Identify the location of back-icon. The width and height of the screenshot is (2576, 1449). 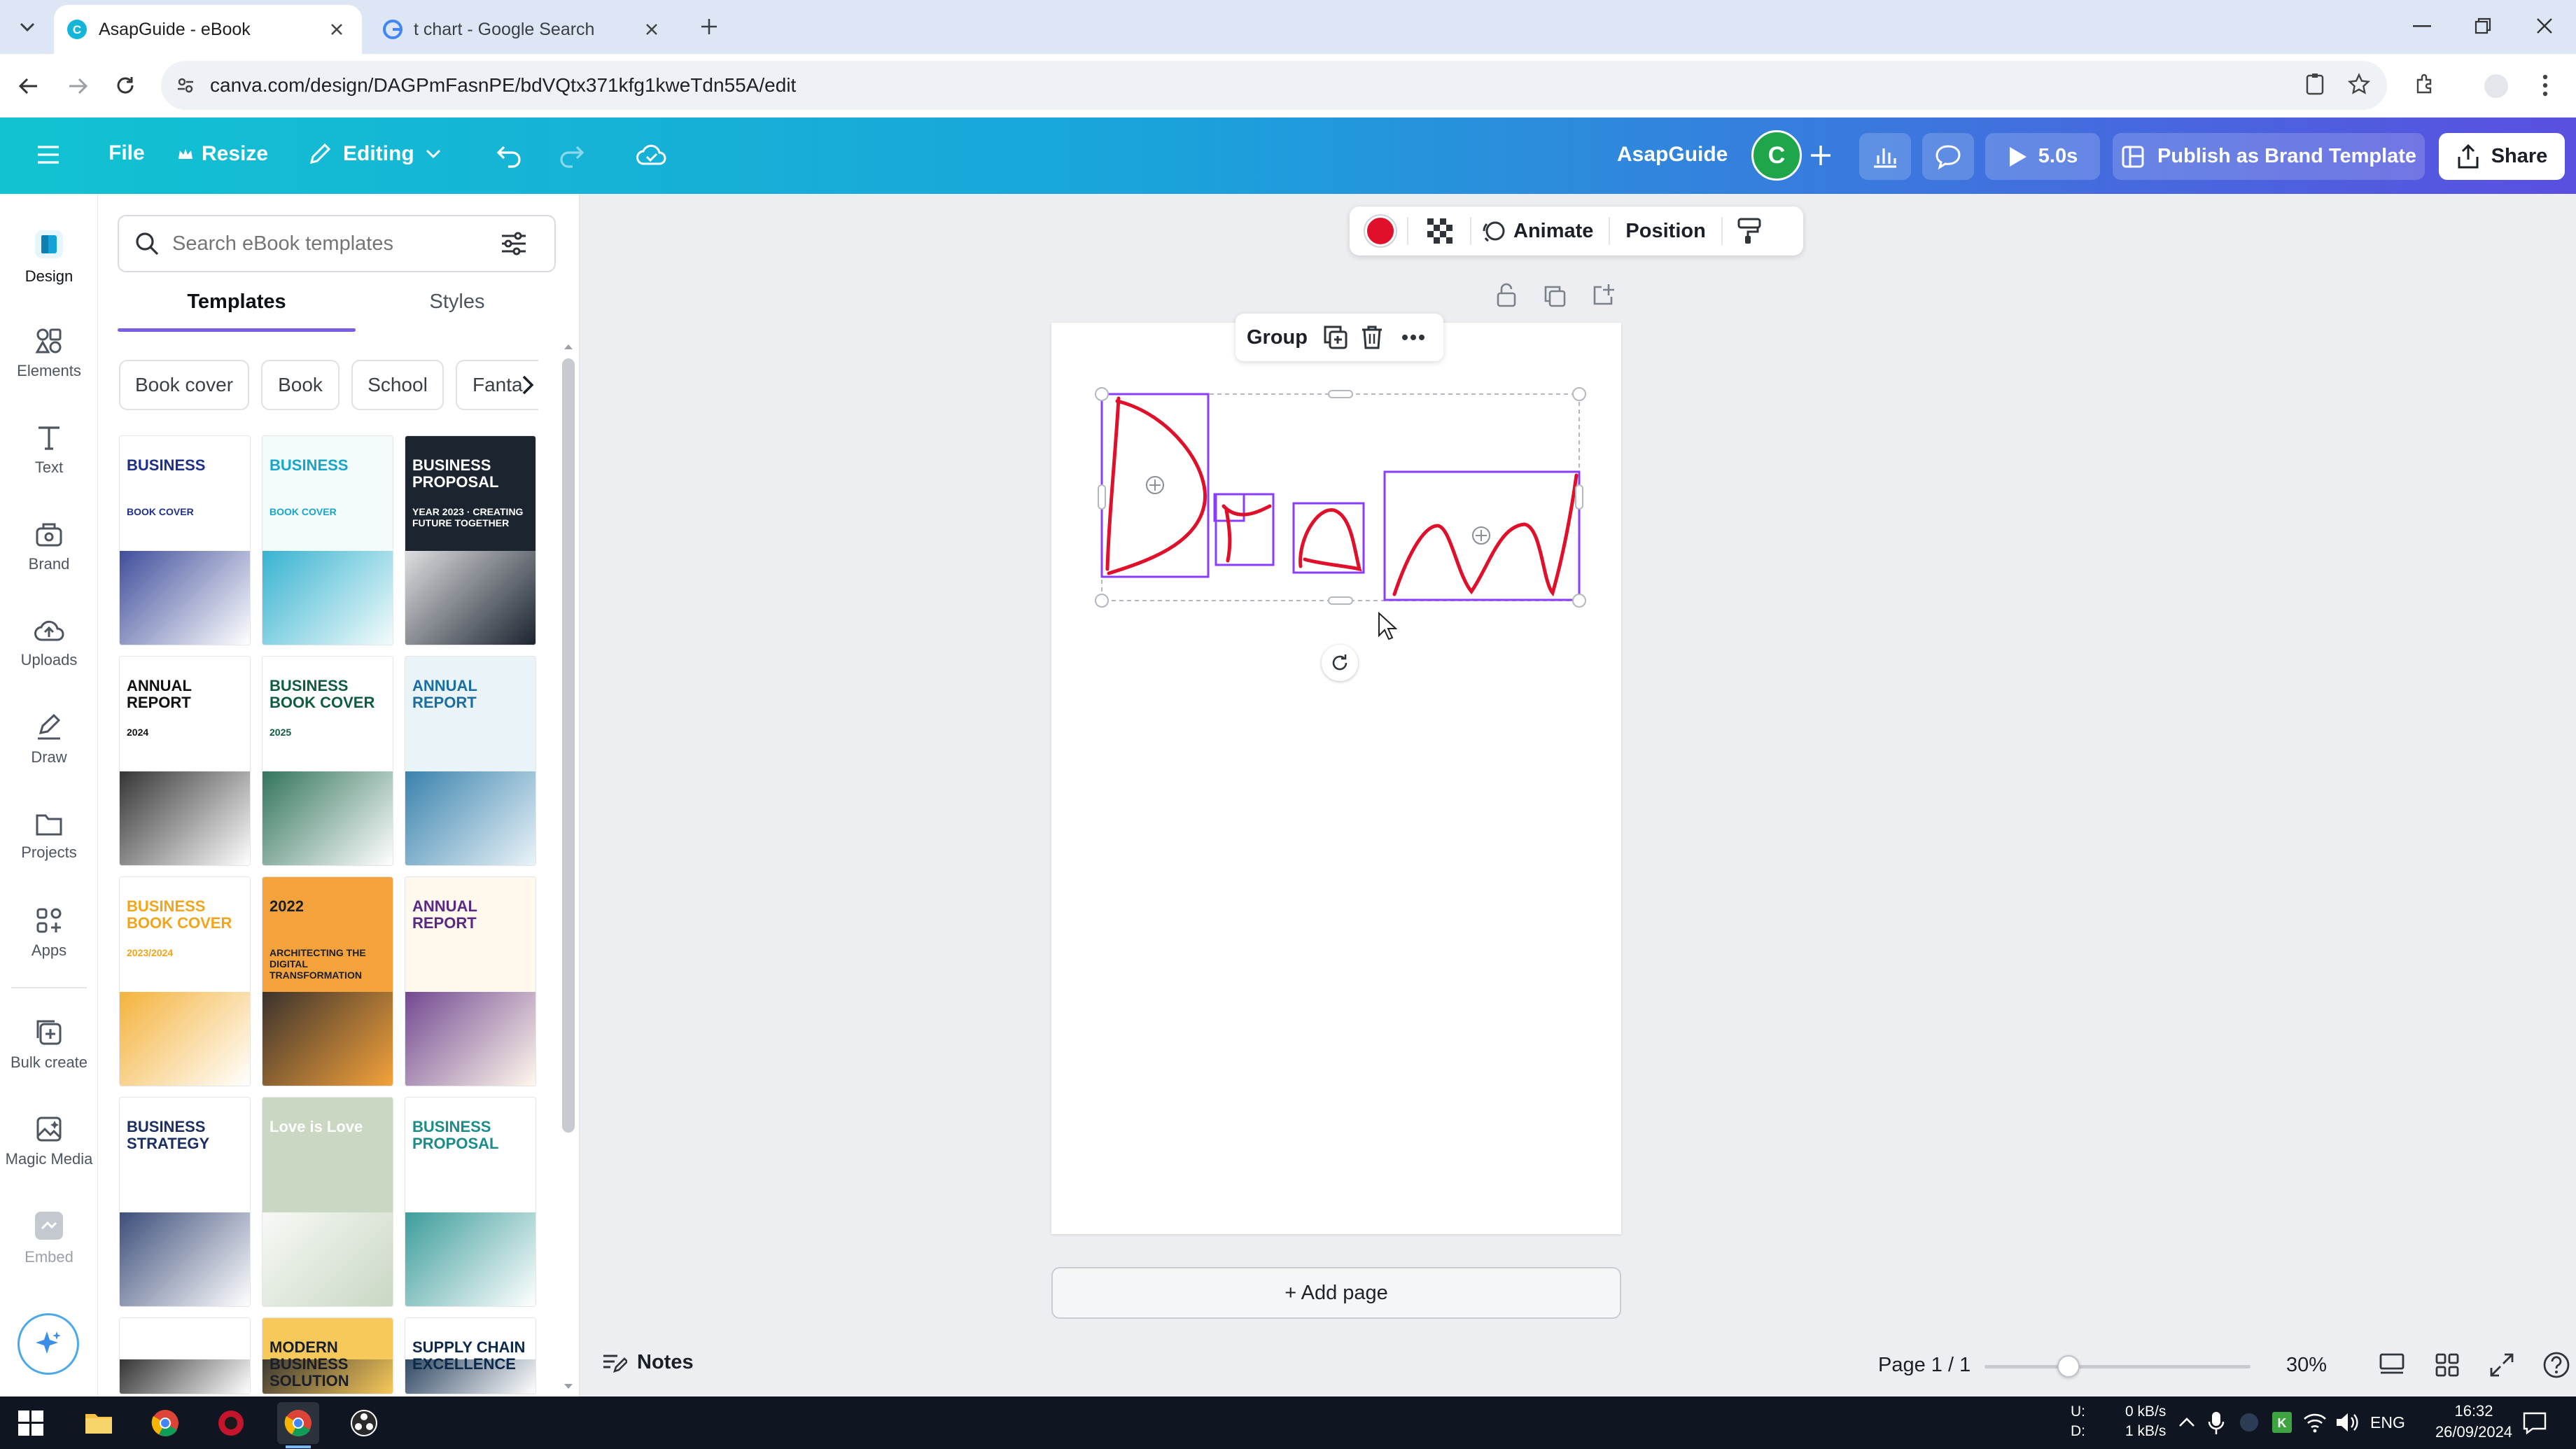
(28, 86).